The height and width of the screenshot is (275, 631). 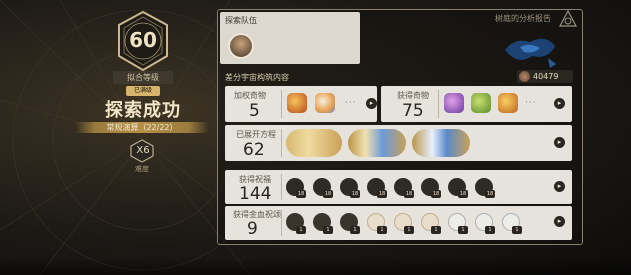 What do you see at coordinates (142, 169) in the screenshot?
I see `difficulty-label: 难度` at bounding box center [142, 169].